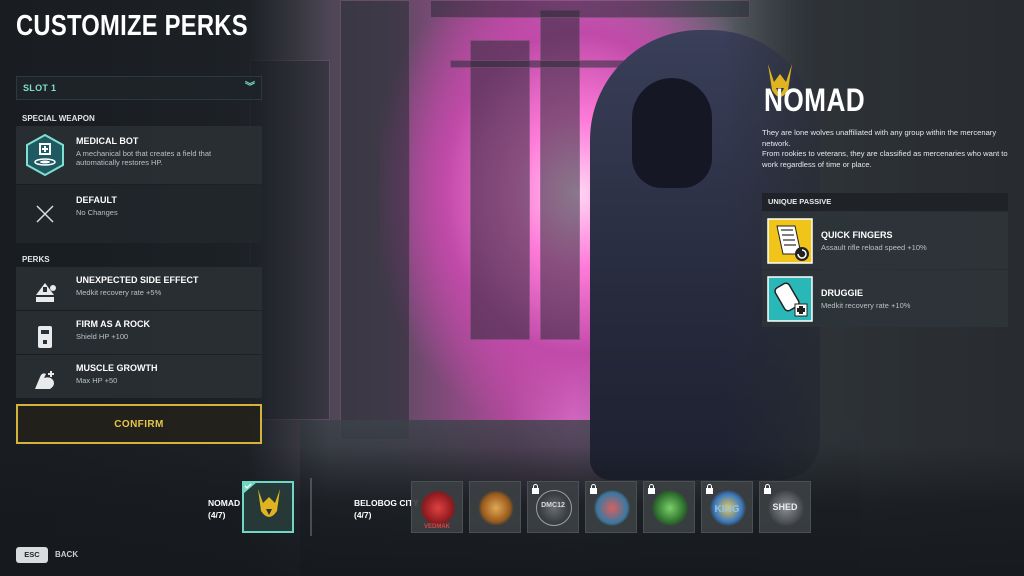  I want to click on current-faction-group: NOMAD (4/7), so click(224, 509).